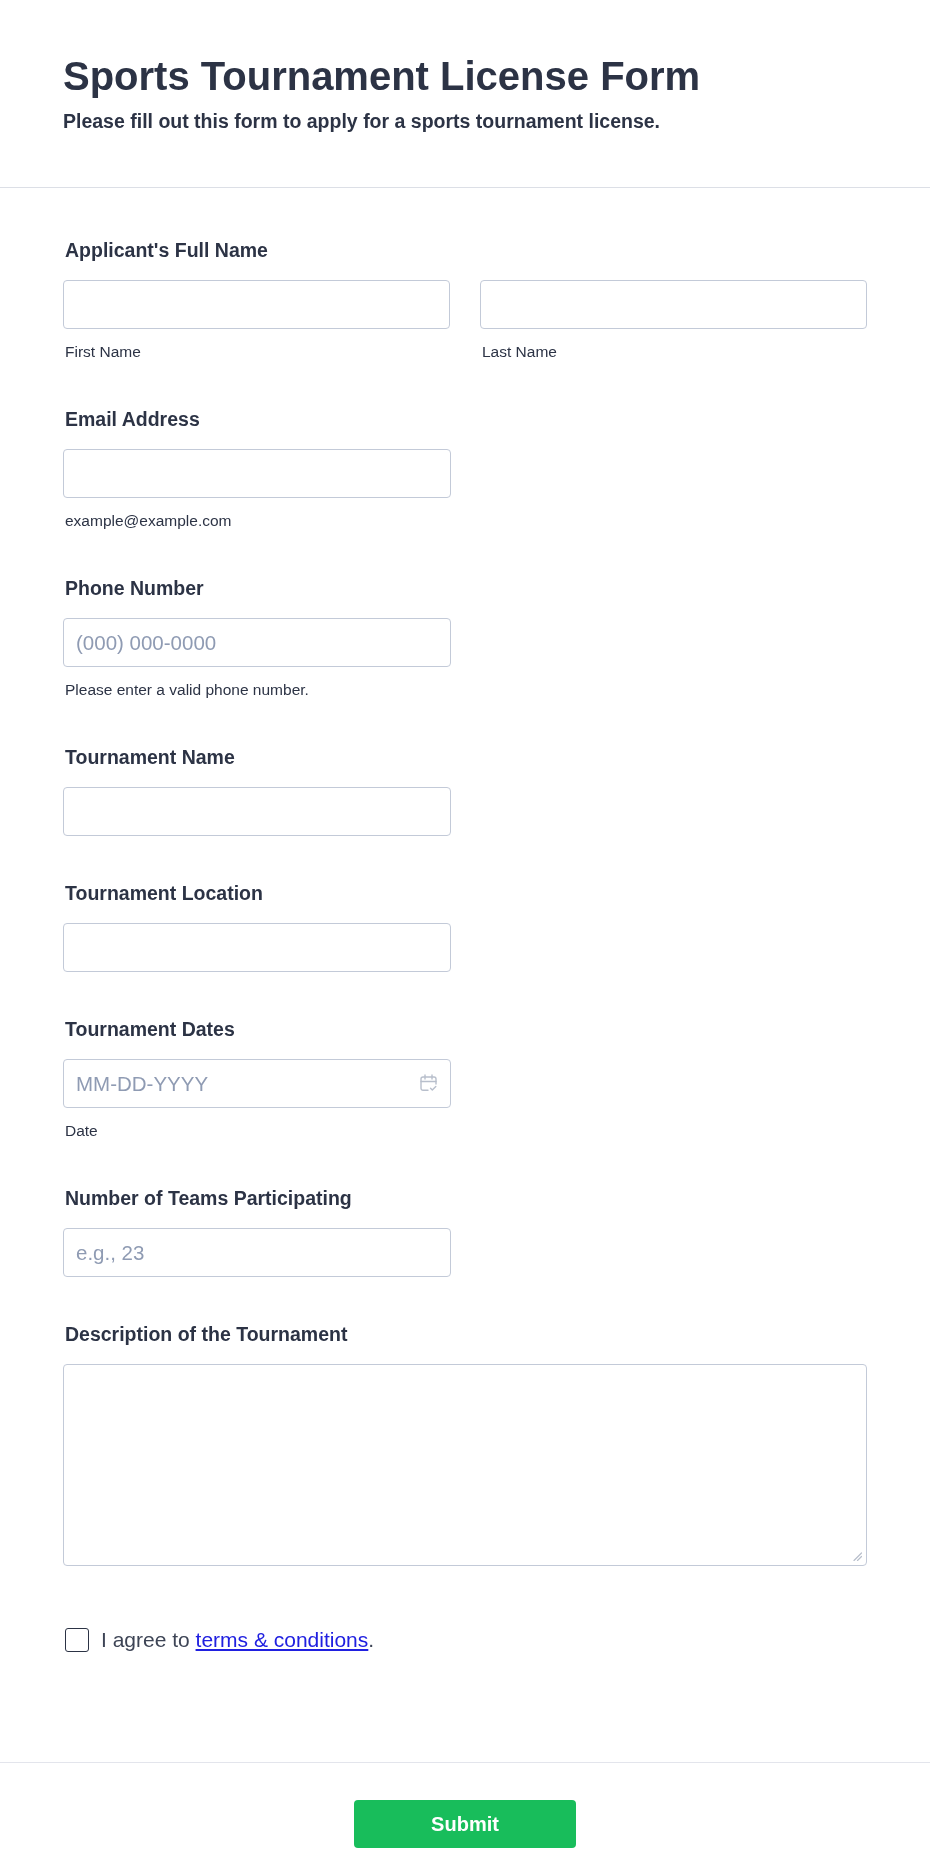  What do you see at coordinates (208, 1198) in the screenshot?
I see `field-label: Number of Teams Participating` at bounding box center [208, 1198].